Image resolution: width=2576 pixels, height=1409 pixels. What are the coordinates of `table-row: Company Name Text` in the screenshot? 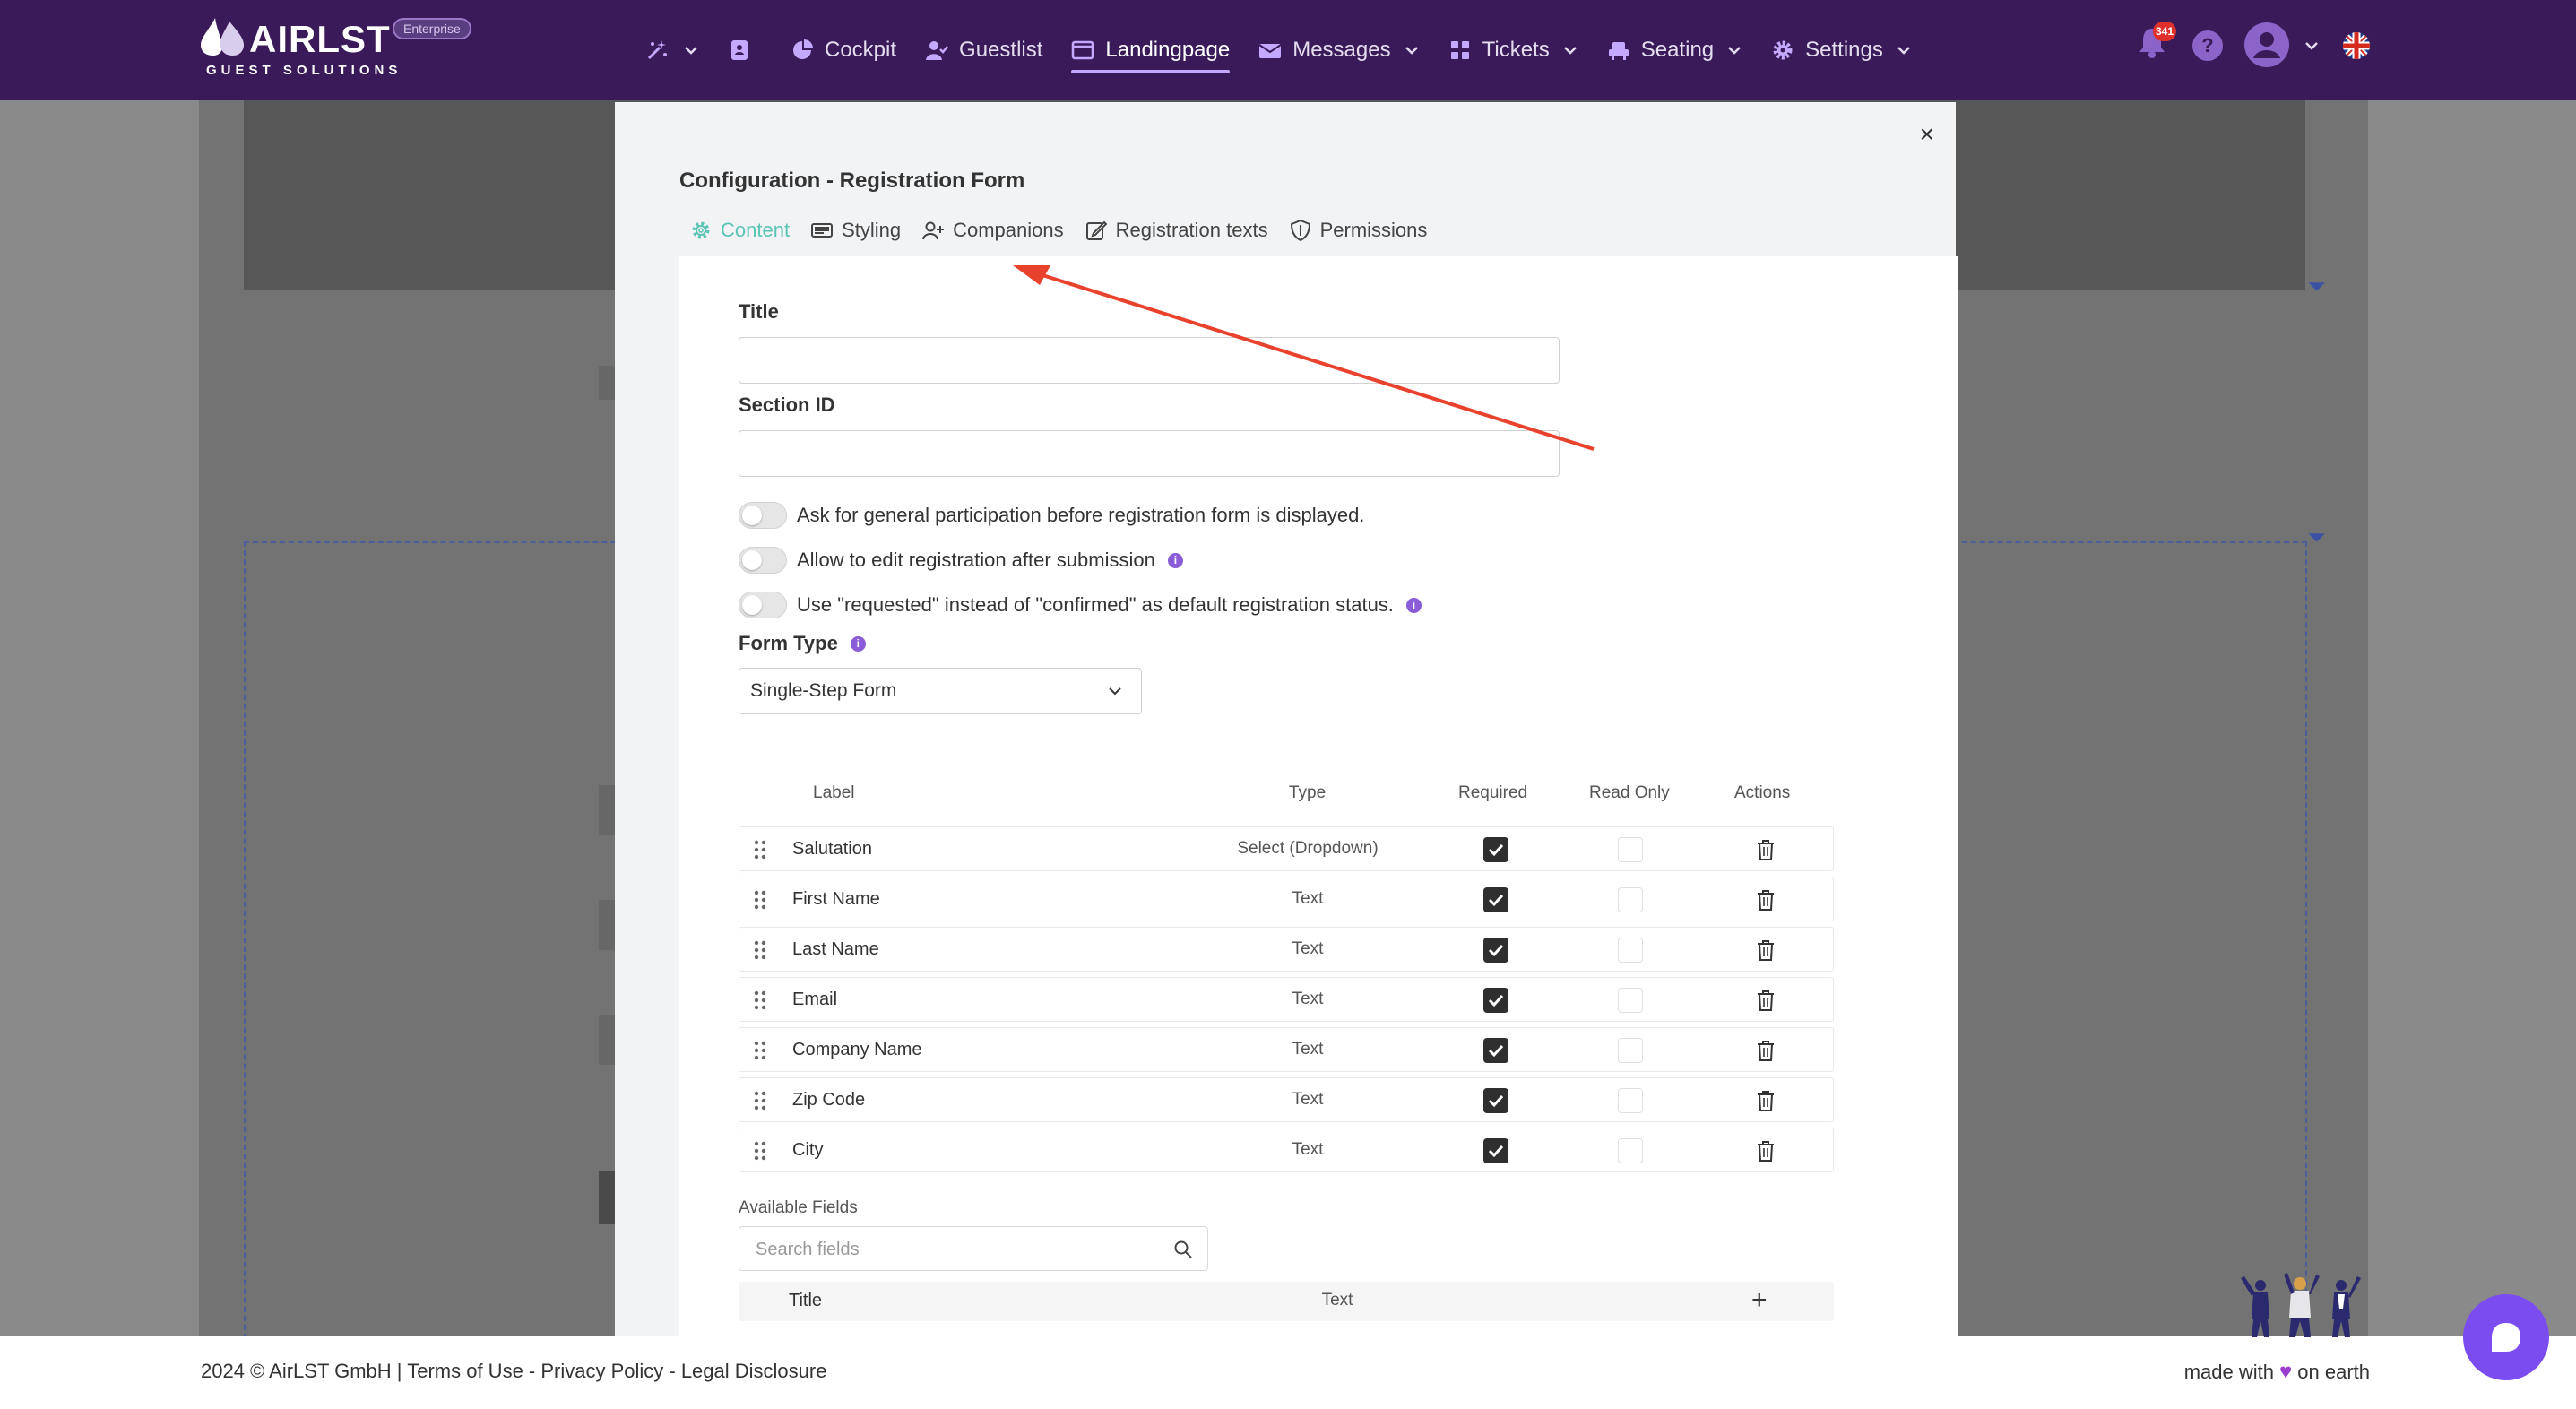 It's located at (1286, 1049).